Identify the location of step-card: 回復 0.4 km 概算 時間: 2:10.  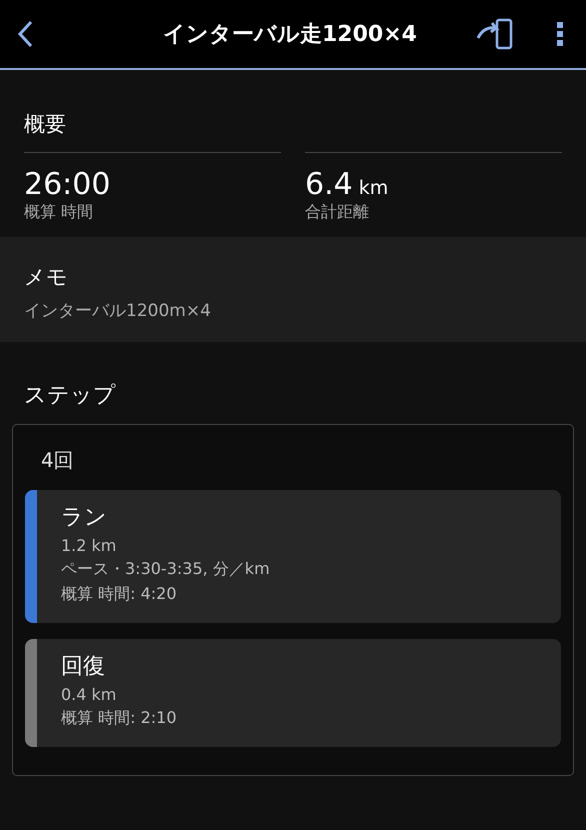
(293, 693).